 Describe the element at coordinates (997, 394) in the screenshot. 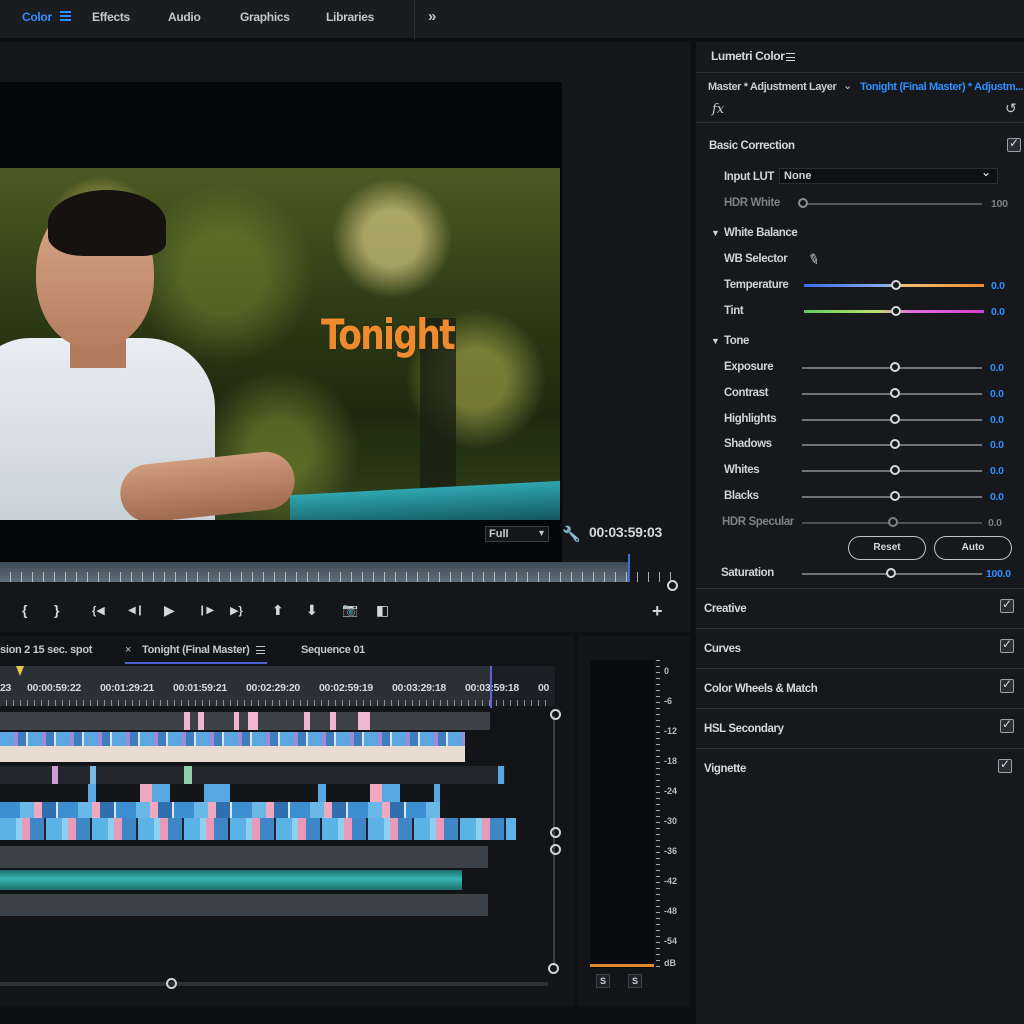

I see `contrast-value: 0.0` at that location.